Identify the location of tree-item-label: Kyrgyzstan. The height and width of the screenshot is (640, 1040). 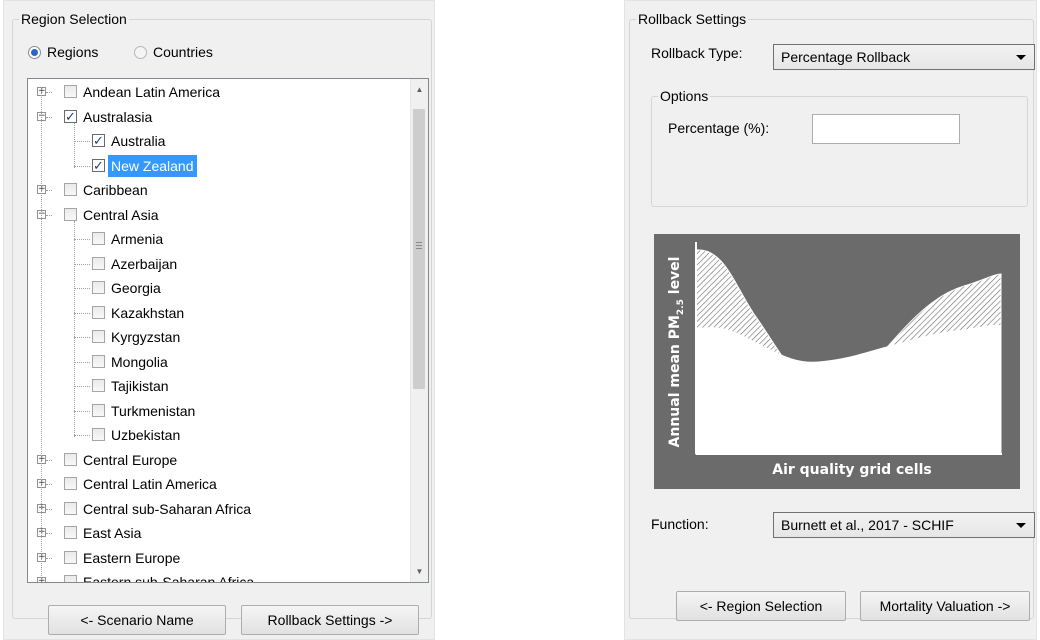
(145, 337).